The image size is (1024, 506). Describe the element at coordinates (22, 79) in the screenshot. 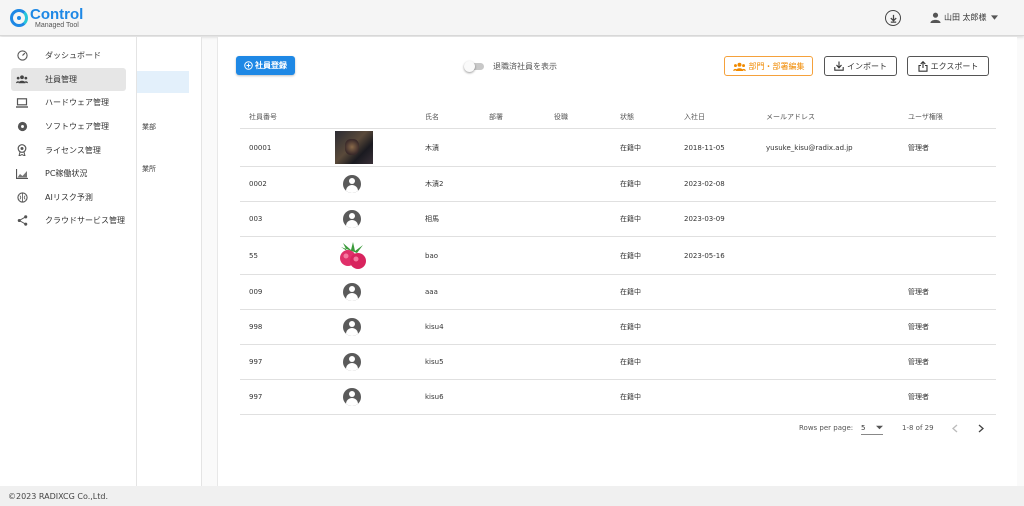

I see `people-icon` at that location.